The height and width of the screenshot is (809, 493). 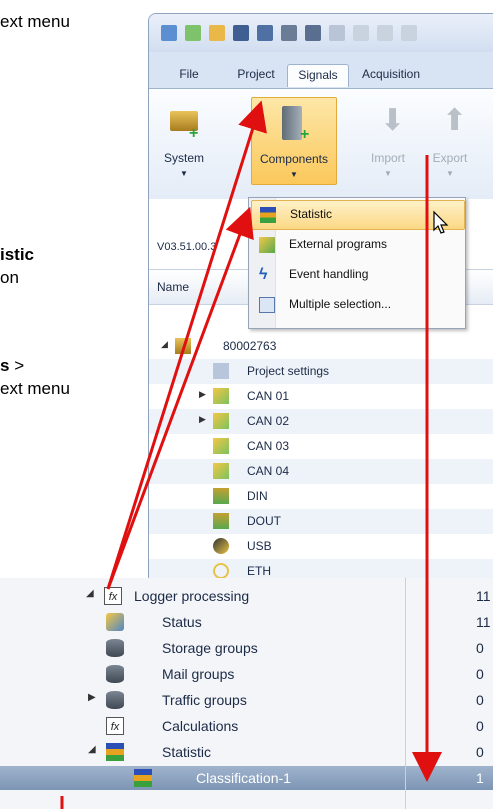 I want to click on tree-row: CAN 03, so click(x=321, y=446).